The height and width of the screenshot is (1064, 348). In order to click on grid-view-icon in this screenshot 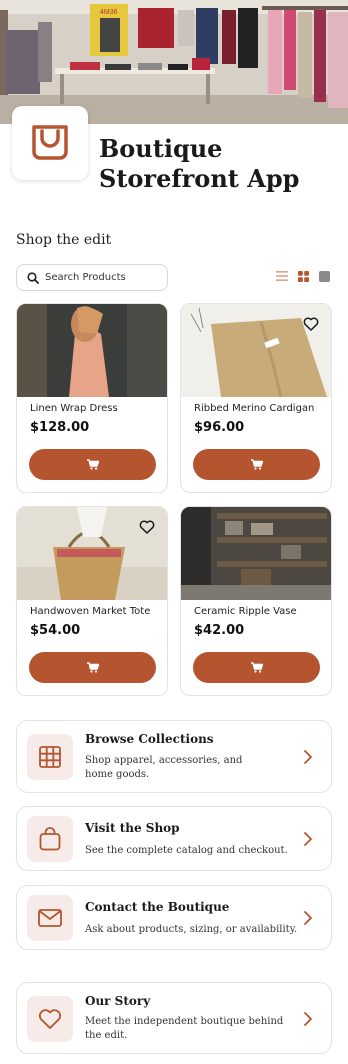, I will do `click(303, 276)`.